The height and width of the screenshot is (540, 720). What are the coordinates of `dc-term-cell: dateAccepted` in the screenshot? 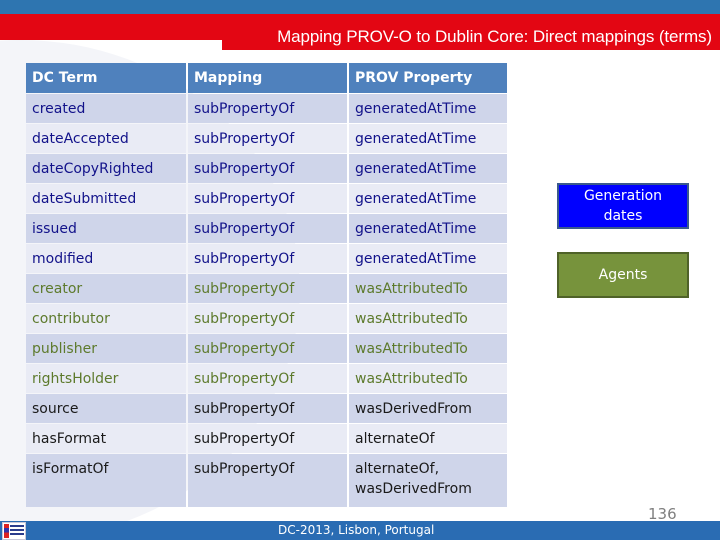 It's located at (106, 138).